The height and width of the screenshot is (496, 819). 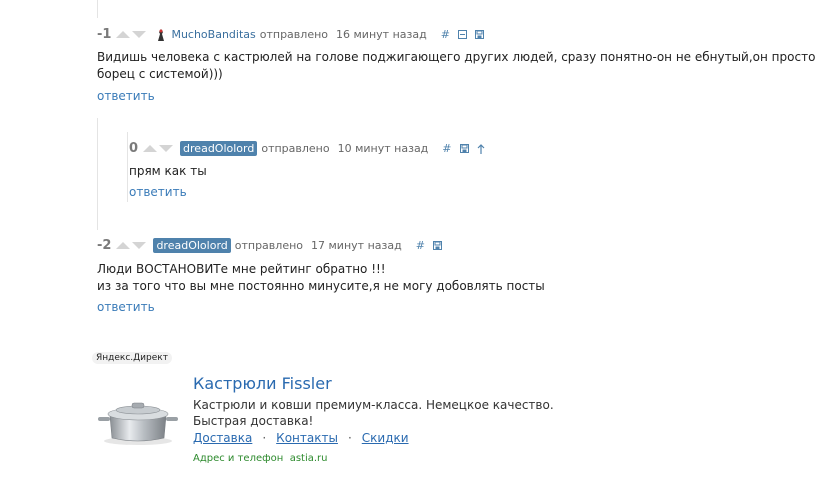 I want to click on comment-rating: -1, so click(x=104, y=34).